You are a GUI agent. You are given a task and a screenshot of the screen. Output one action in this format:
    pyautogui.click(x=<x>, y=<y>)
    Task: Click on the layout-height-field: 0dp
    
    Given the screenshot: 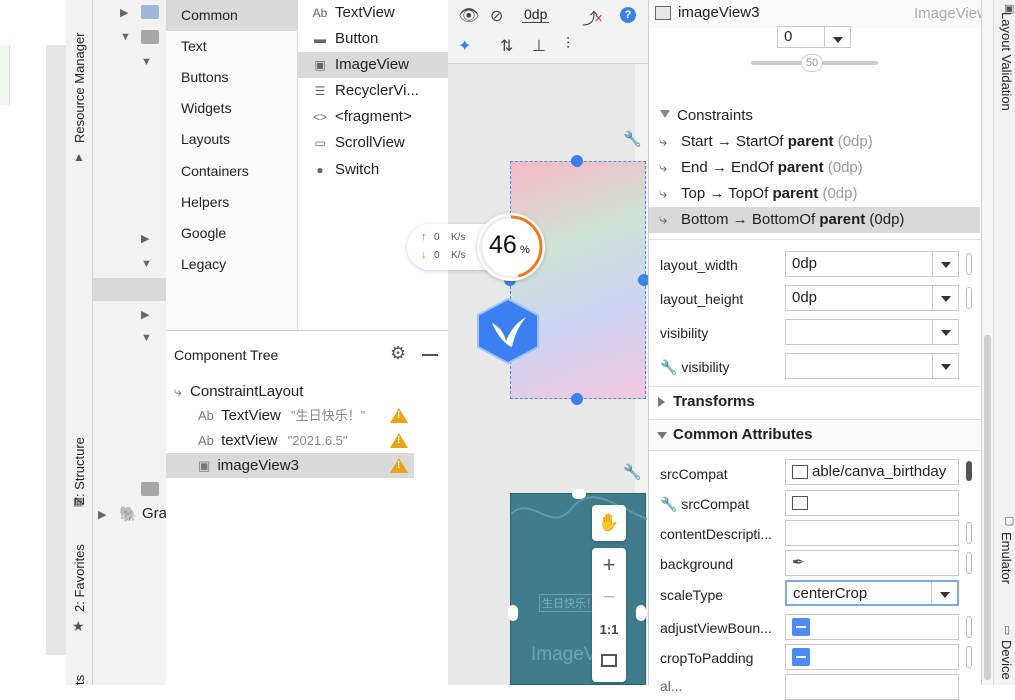 What is the action you would take?
    pyautogui.click(x=872, y=298)
    